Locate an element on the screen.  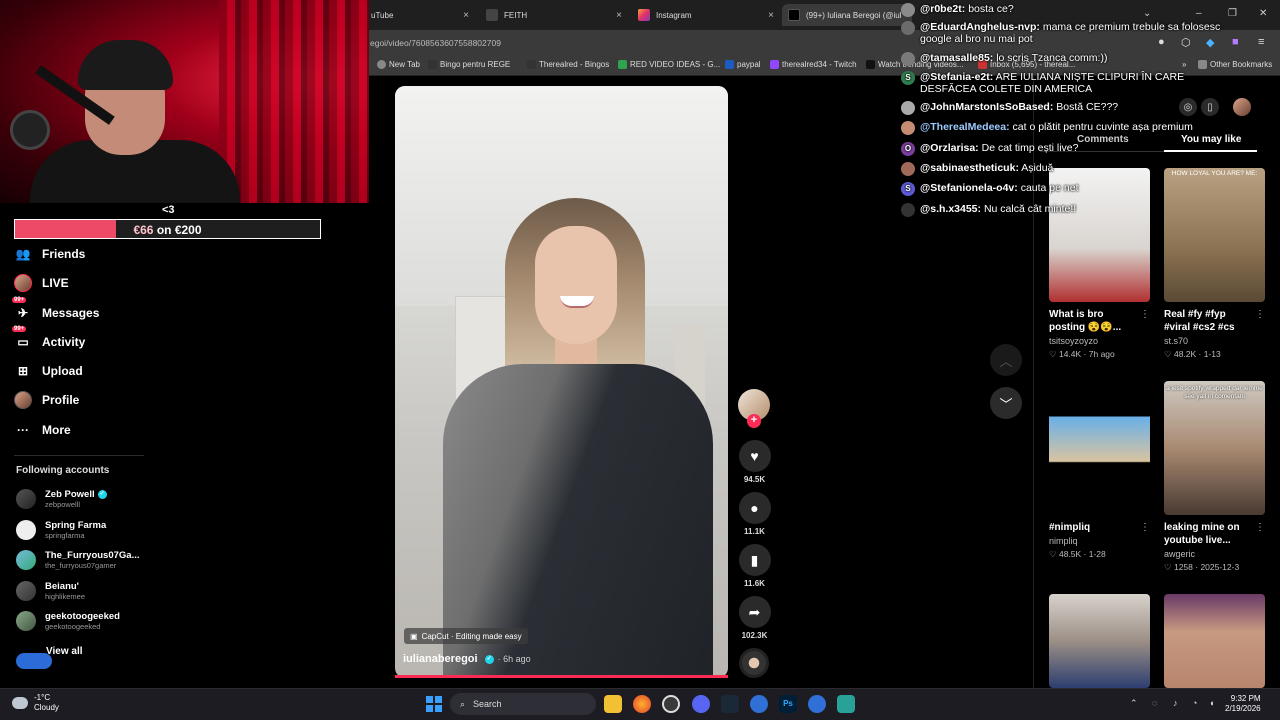
next-video-button: ﹀ is located at coordinates (1006, 403).